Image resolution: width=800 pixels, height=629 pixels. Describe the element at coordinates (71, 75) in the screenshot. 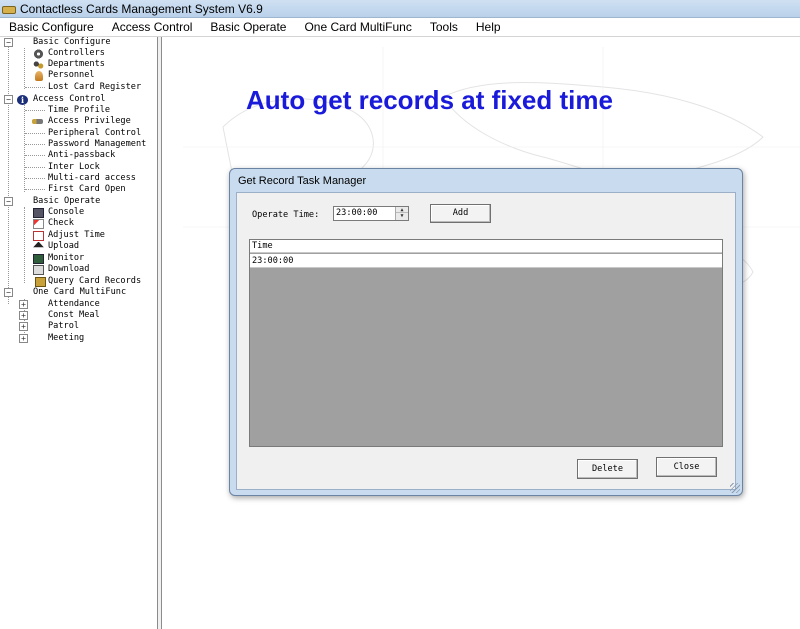

I see `tree-item-label: Personnel` at that location.